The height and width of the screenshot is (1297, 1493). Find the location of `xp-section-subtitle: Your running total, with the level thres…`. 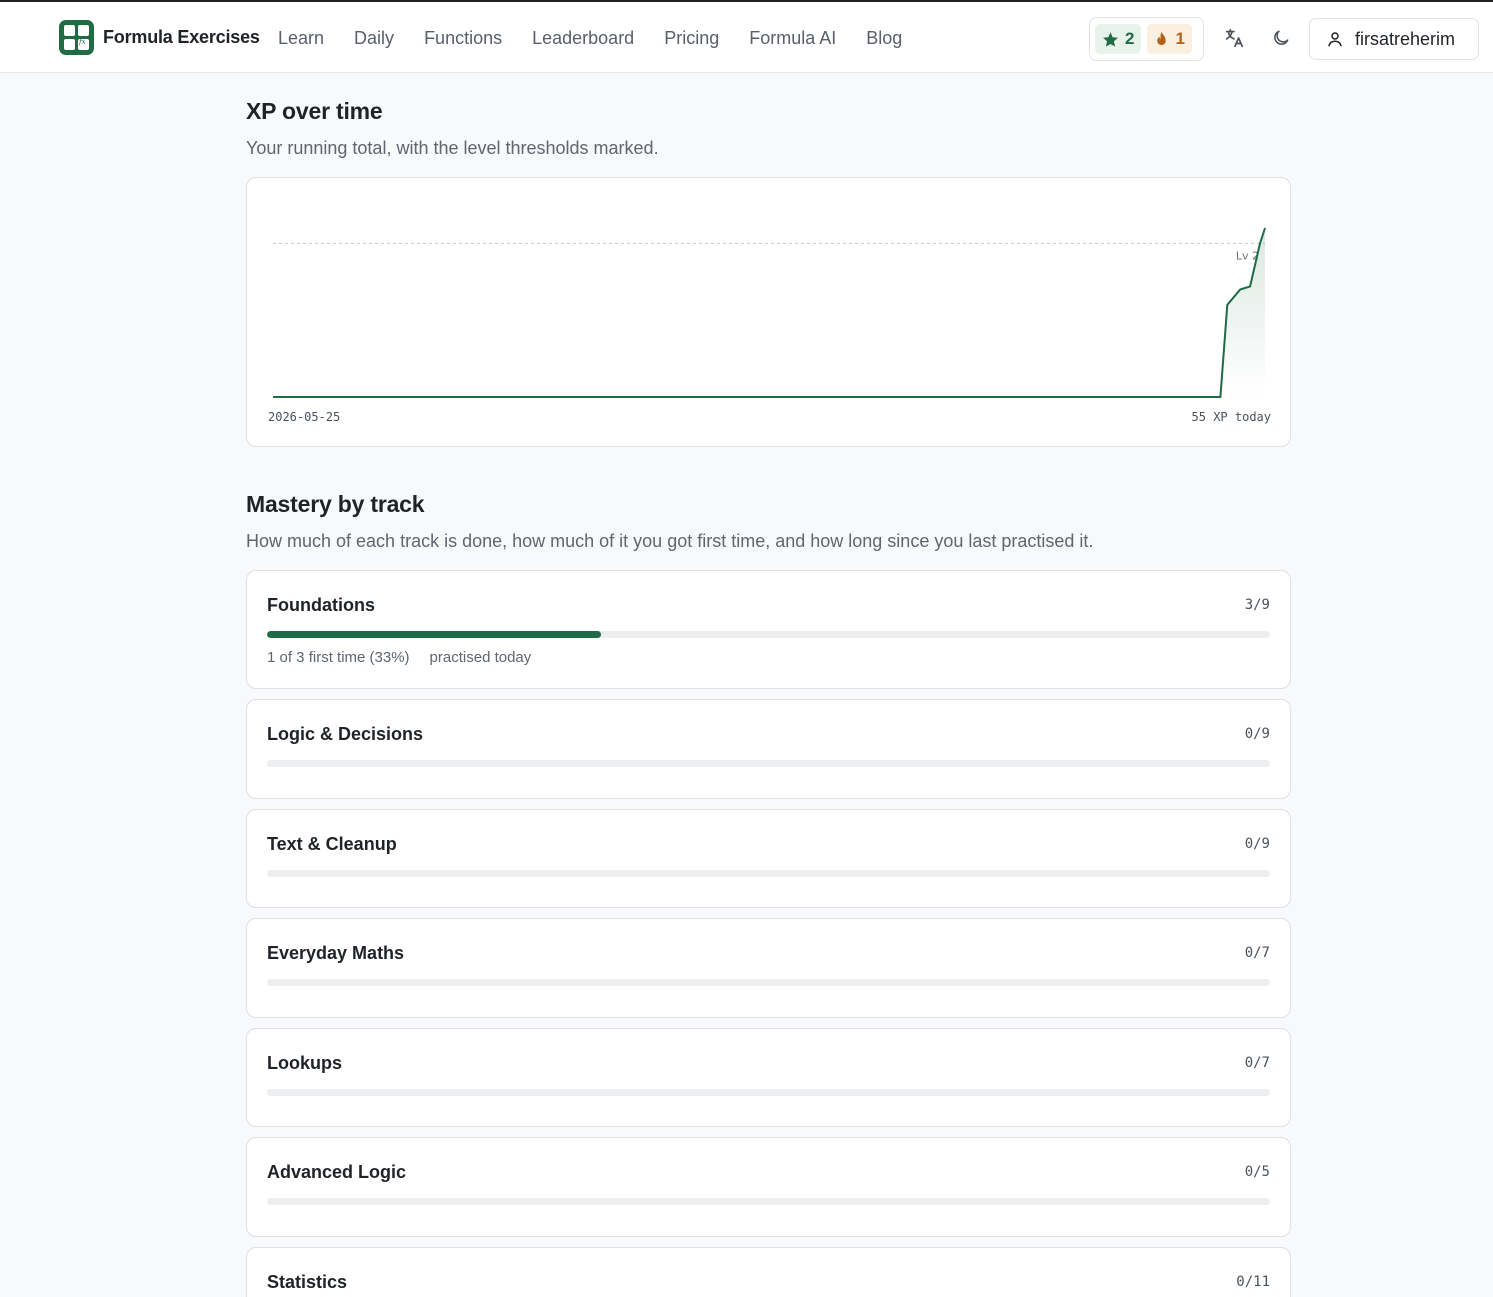

xp-section-subtitle: Your running total, with the level thres… is located at coordinates (452, 148).